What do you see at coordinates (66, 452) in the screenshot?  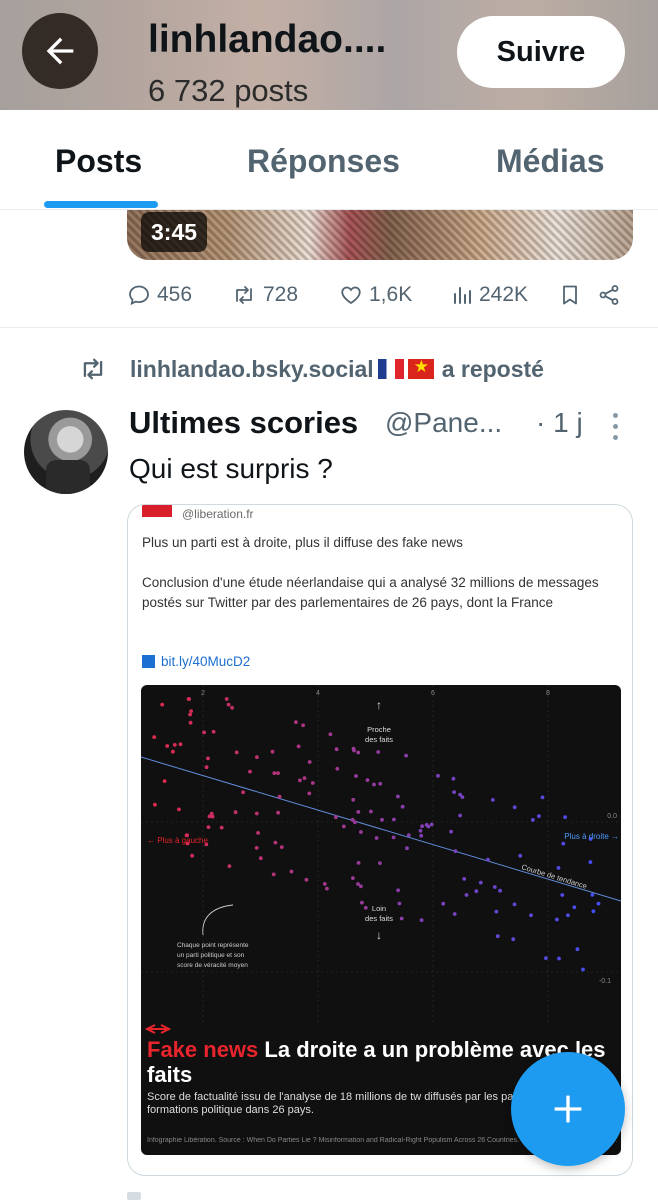 I see `author-avatar` at bounding box center [66, 452].